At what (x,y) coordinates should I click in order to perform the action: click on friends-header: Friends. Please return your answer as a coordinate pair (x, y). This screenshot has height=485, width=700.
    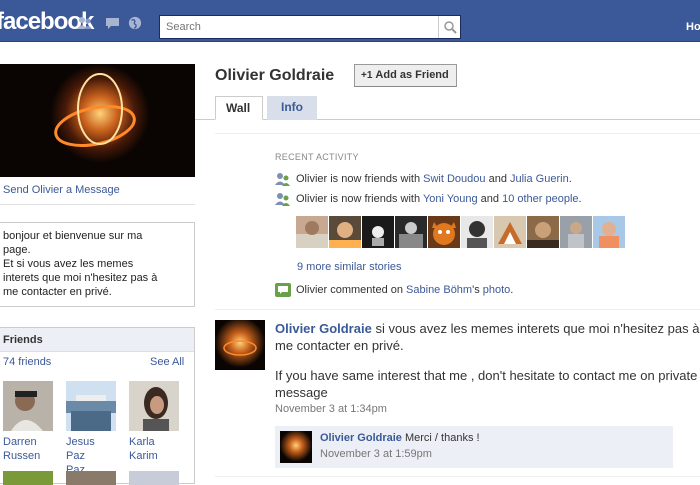
    Looking at the image, I should click on (97, 340).